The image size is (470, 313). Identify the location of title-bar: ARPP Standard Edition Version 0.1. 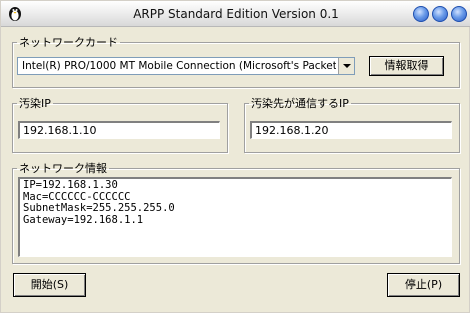
(235, 14).